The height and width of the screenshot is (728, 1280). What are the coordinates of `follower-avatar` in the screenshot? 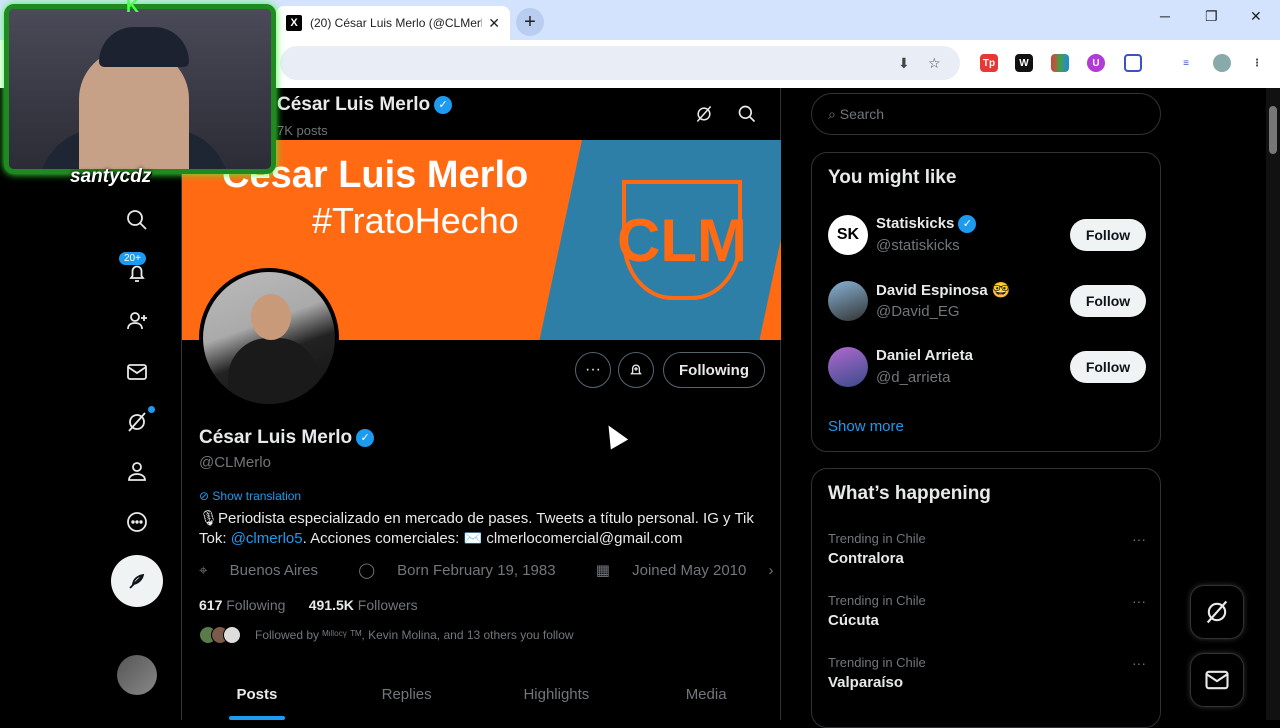 It's located at (232, 635).